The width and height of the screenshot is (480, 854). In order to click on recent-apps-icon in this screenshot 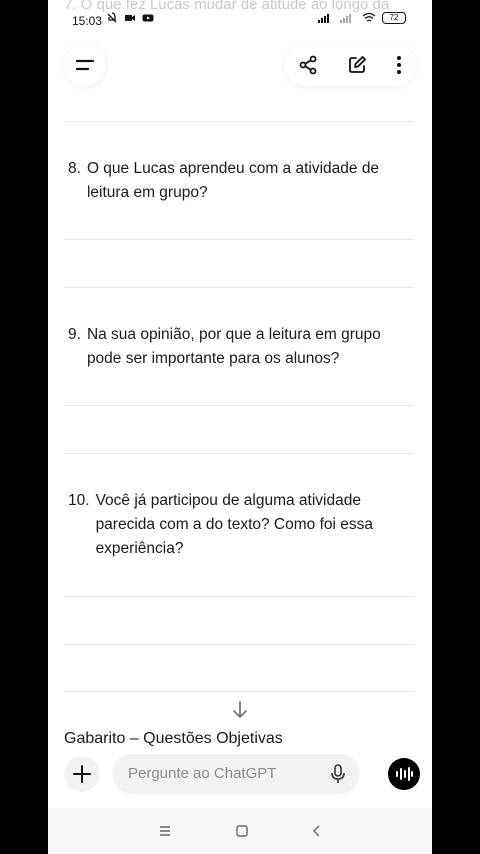, I will do `click(165, 831)`.